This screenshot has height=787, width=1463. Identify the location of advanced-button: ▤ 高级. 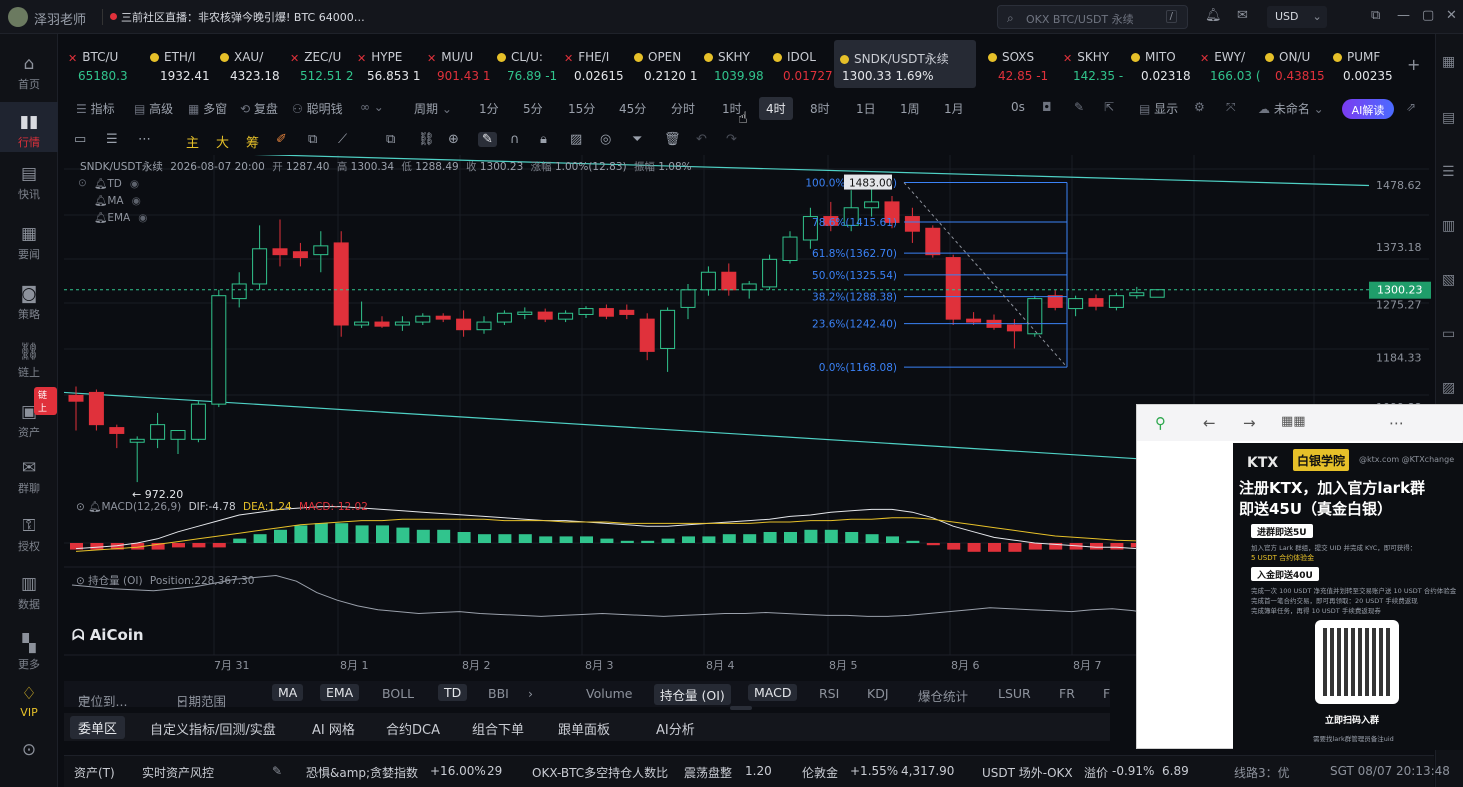
(153, 108).